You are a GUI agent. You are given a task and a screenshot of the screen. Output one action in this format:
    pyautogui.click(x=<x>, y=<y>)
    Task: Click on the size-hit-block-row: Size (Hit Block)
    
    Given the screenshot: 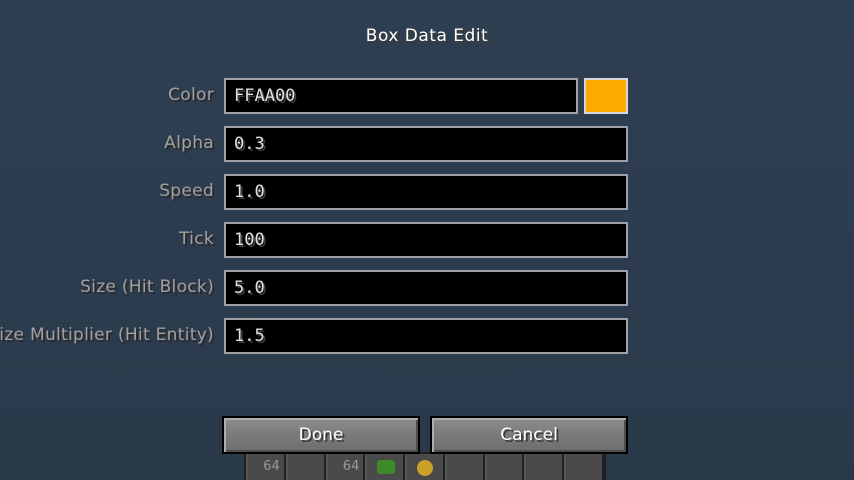 What is the action you would take?
    pyautogui.click(x=427, y=288)
    